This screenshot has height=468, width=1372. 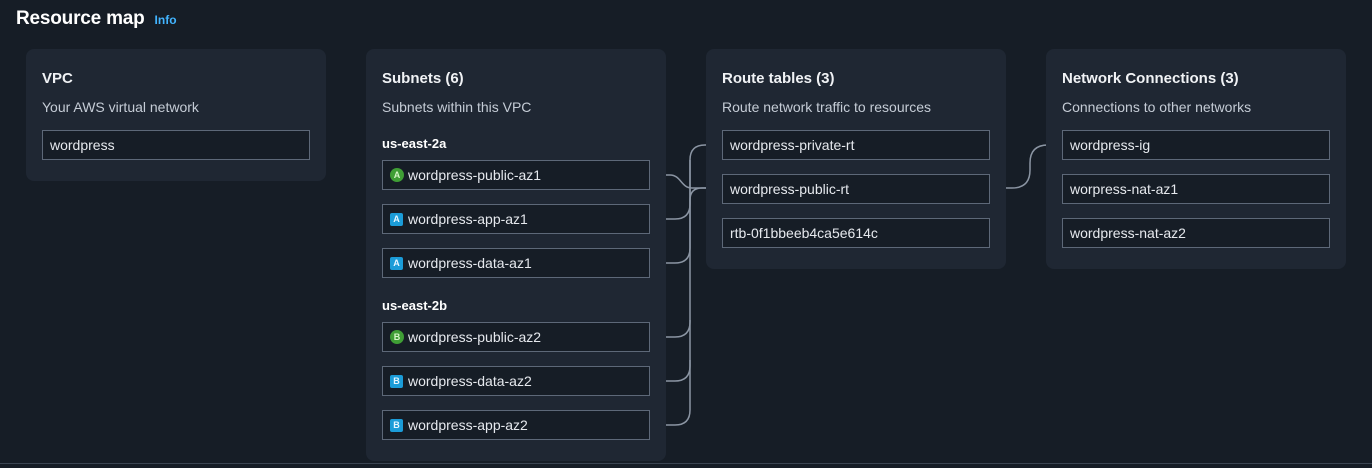 I want to click on route-table-item-main: rtb-0f1bbeeb4ca5e614c, so click(x=856, y=233).